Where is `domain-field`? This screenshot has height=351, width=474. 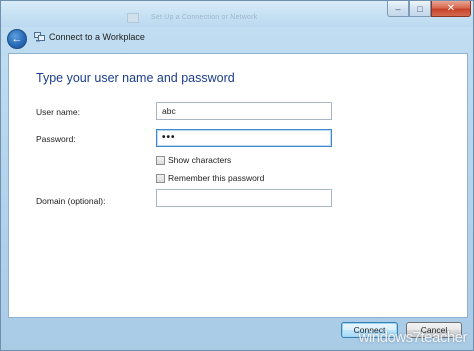
domain-field is located at coordinates (244, 198).